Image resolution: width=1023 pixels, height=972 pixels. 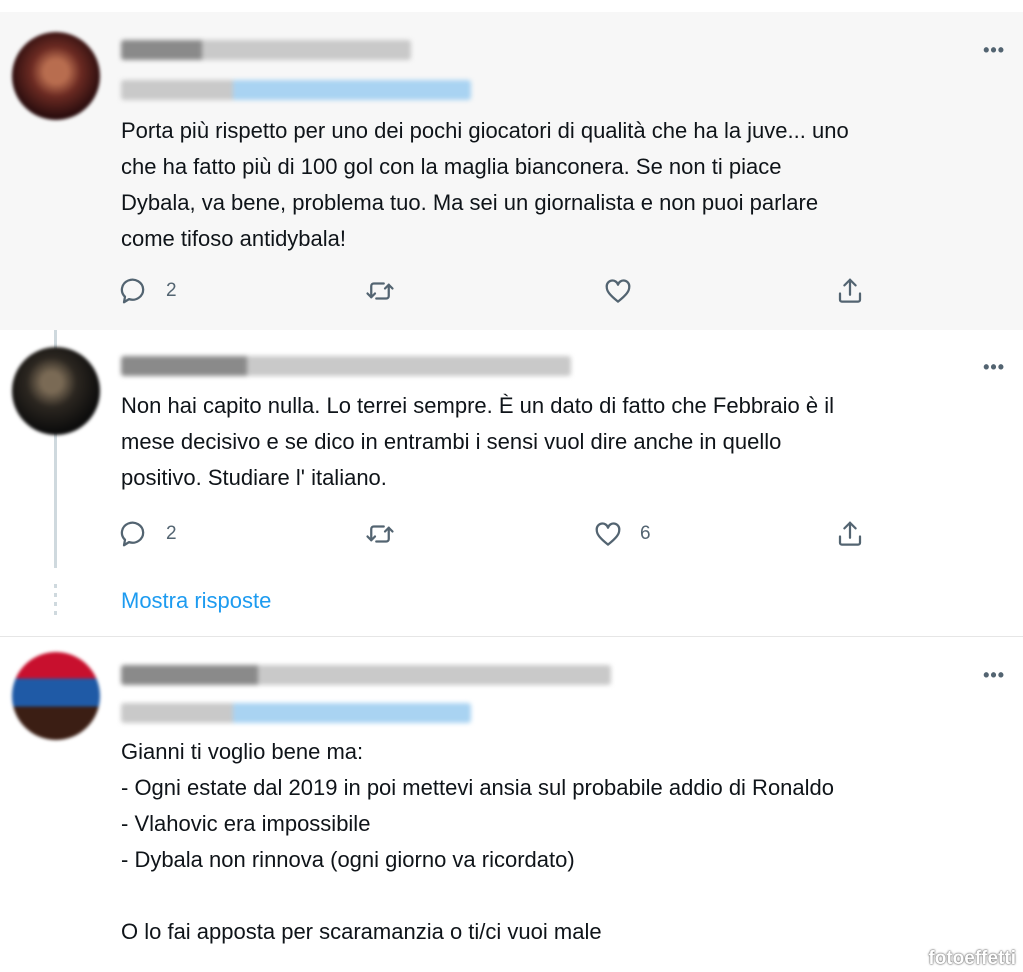 What do you see at coordinates (499, 534) in the screenshot?
I see `tweet-actions: 2 6` at bounding box center [499, 534].